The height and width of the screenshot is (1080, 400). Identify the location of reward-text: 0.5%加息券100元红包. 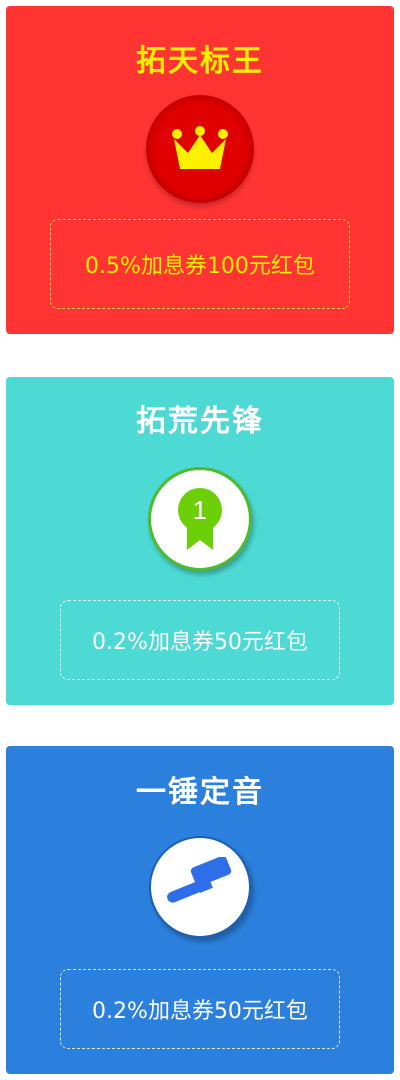
(200, 266).